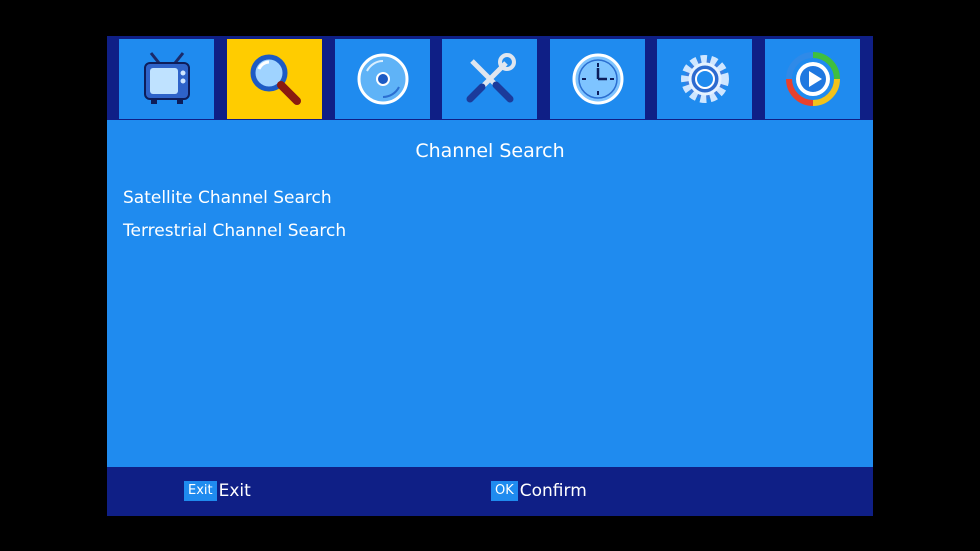 This screenshot has height=551, width=980. What do you see at coordinates (553, 491) in the screenshot?
I see `confirm-hint-label: Confirm` at bounding box center [553, 491].